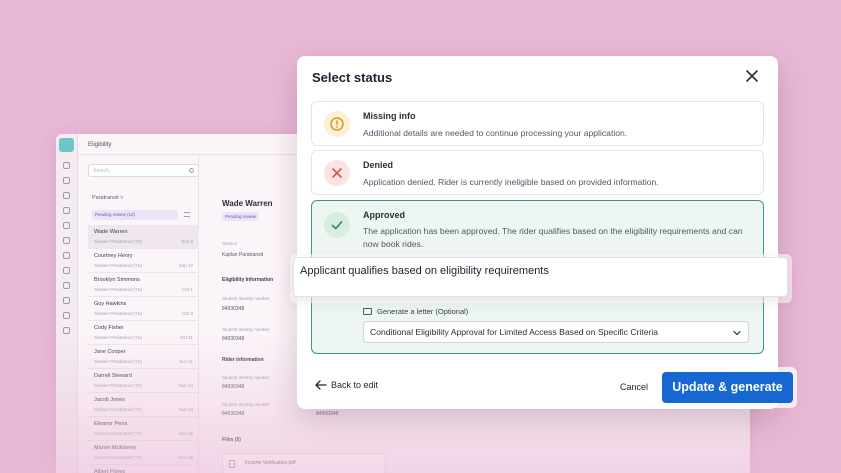  I want to click on filter-label: Pending review (12), so click(115, 214).